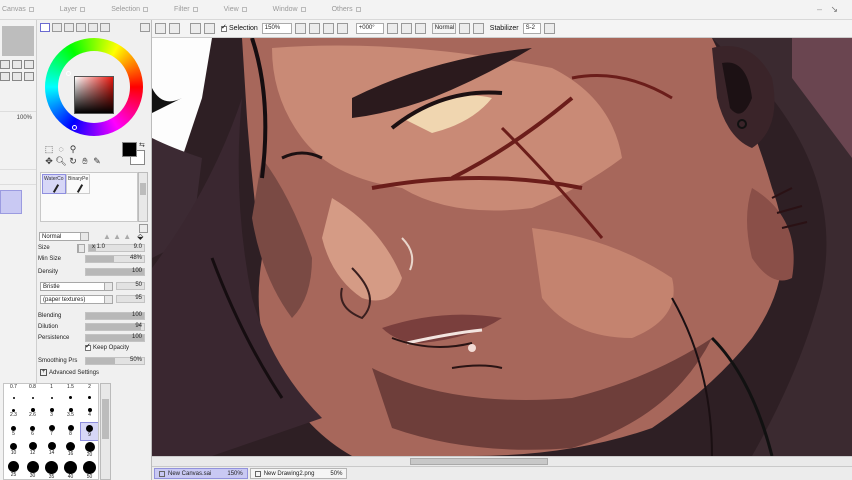  What do you see at coordinates (13, 393) in the screenshot?
I see `brush-size-option: 0.7` at bounding box center [13, 393].